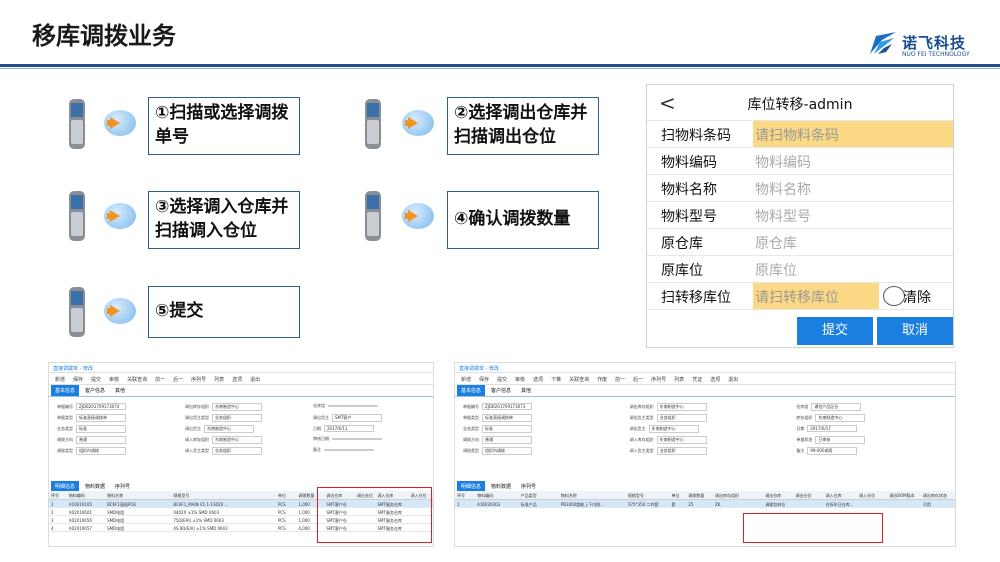 This screenshot has width=1000, height=562. Describe the element at coordinates (906, 501) in the screenshot. I see `table-cell` at that location.